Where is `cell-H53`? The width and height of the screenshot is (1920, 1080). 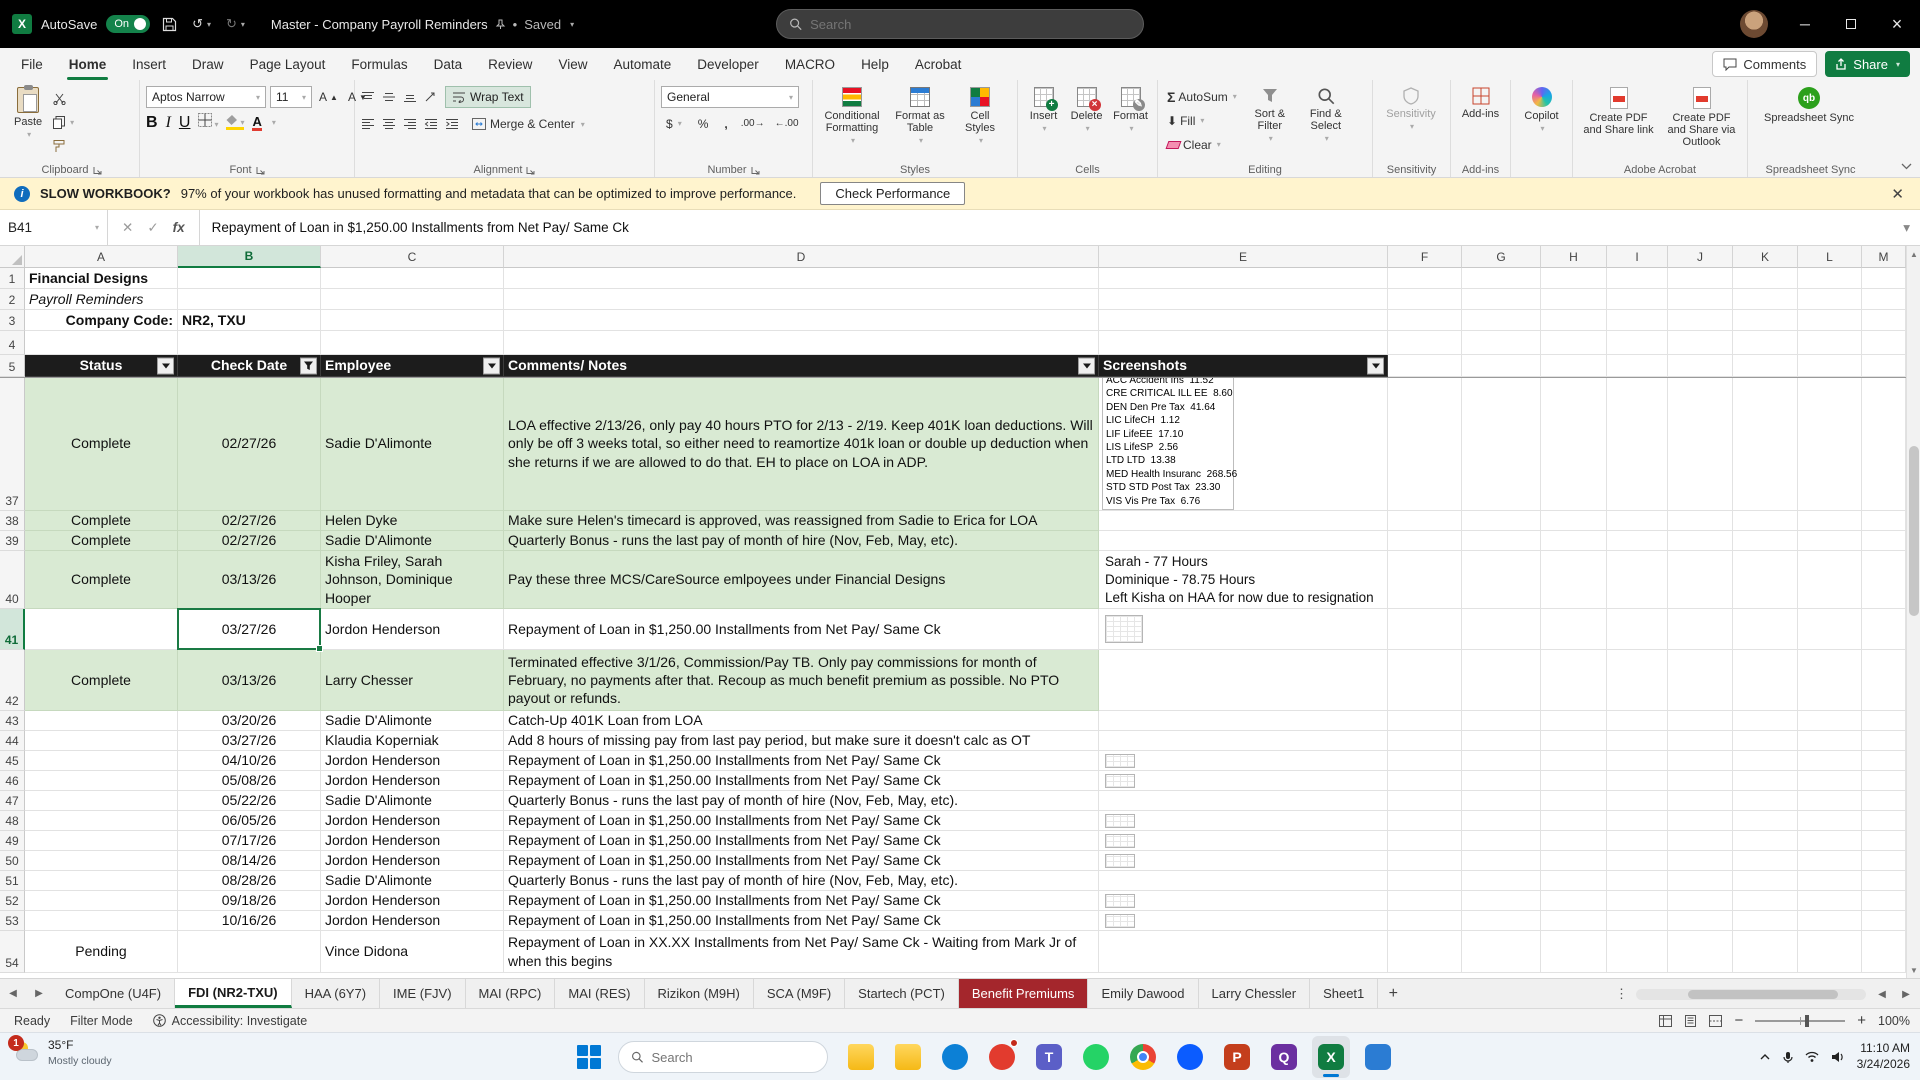
cell-H53 is located at coordinates (1574, 921).